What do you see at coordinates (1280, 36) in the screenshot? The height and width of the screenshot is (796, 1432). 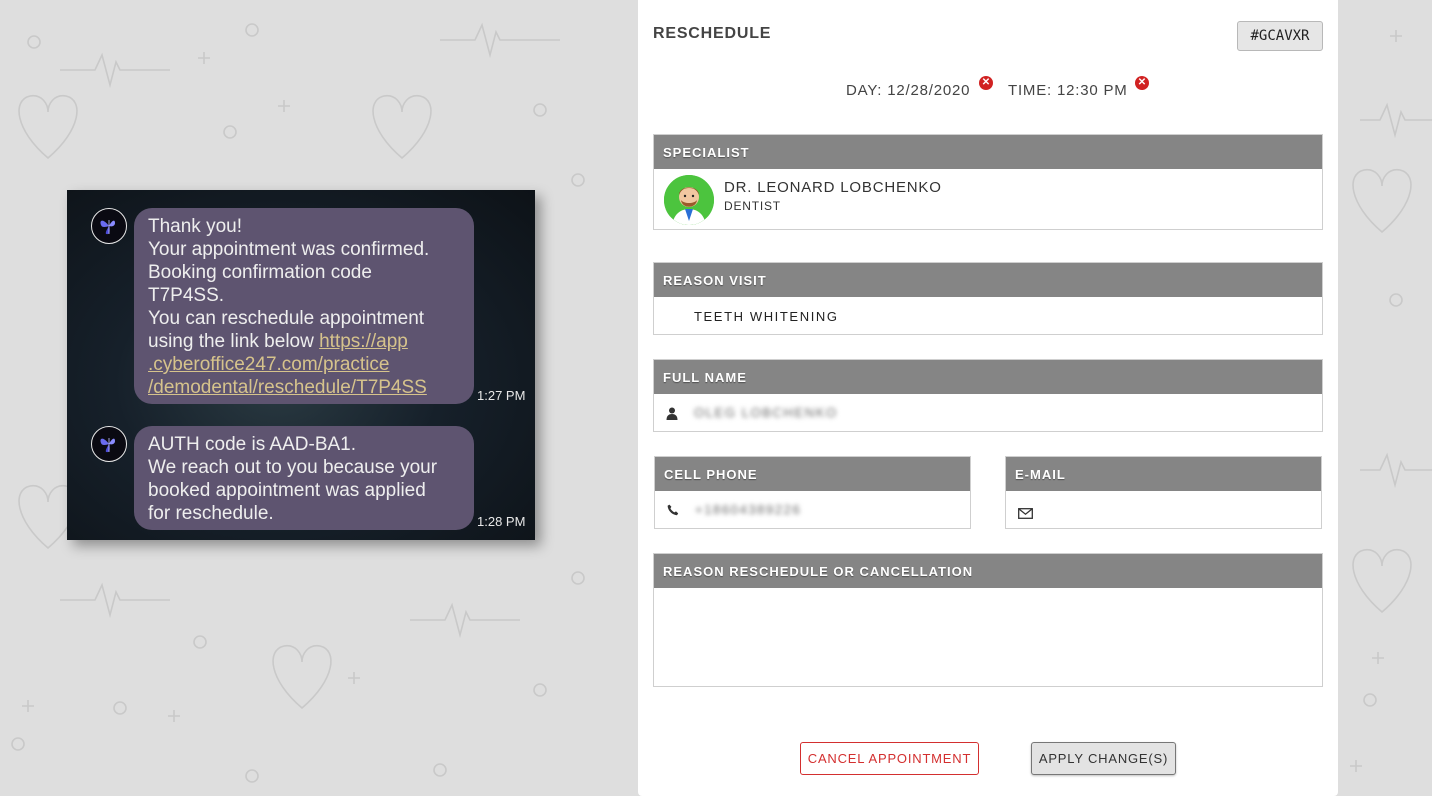 I see `booking-code-badge: #GCAVXR` at bounding box center [1280, 36].